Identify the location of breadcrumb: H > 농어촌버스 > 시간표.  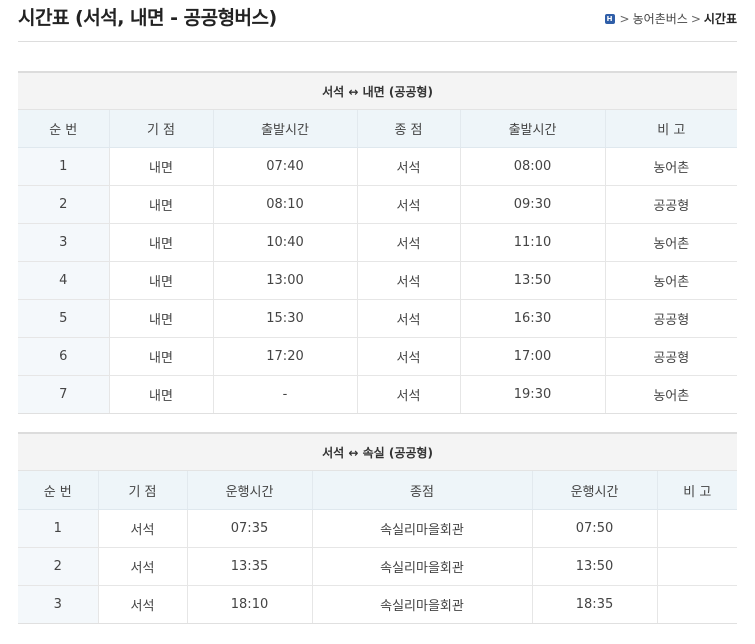
(670, 18).